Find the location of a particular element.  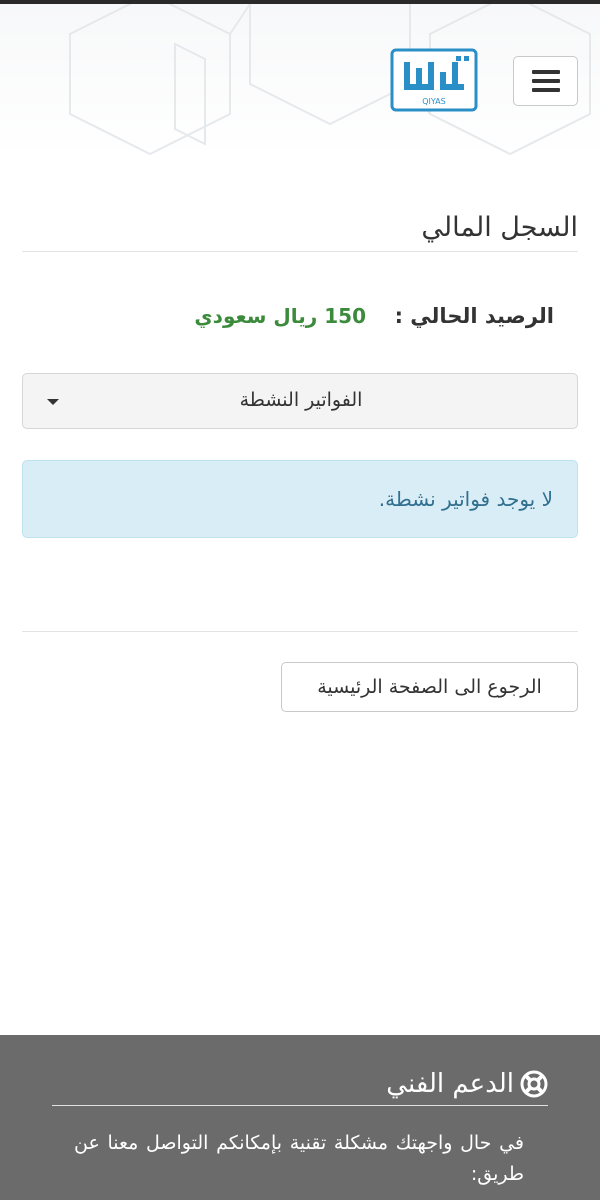

site-header: QIYAS is located at coordinates (300, 80).